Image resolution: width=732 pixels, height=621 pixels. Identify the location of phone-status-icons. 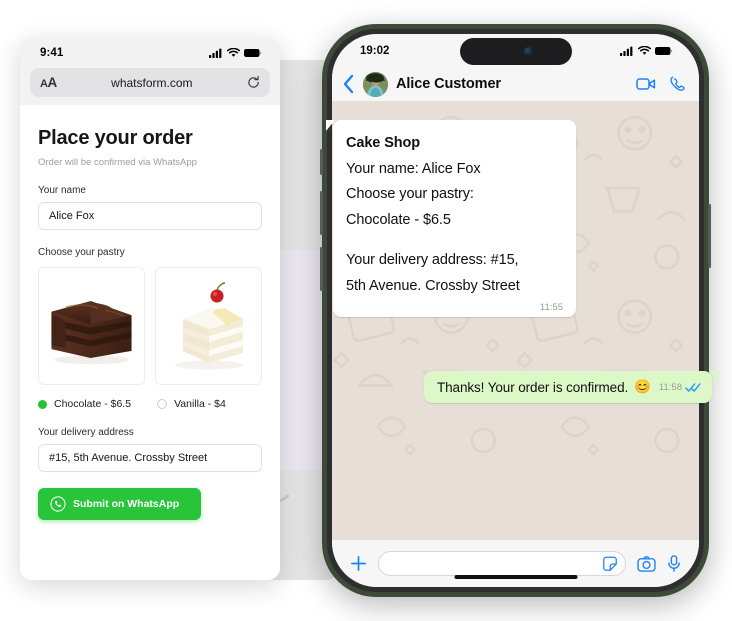
(646, 50).